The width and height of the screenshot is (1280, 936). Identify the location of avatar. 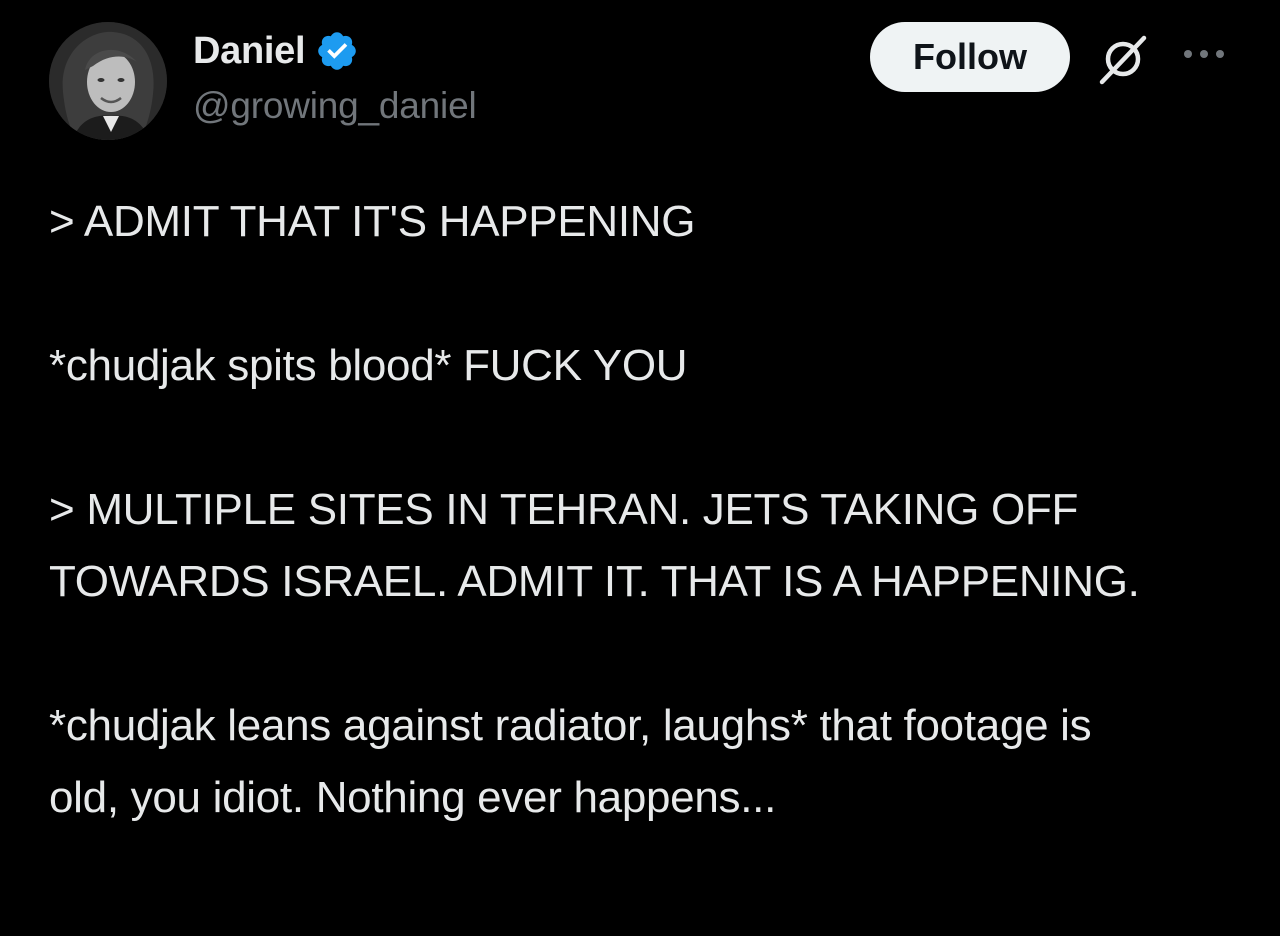
(108, 81).